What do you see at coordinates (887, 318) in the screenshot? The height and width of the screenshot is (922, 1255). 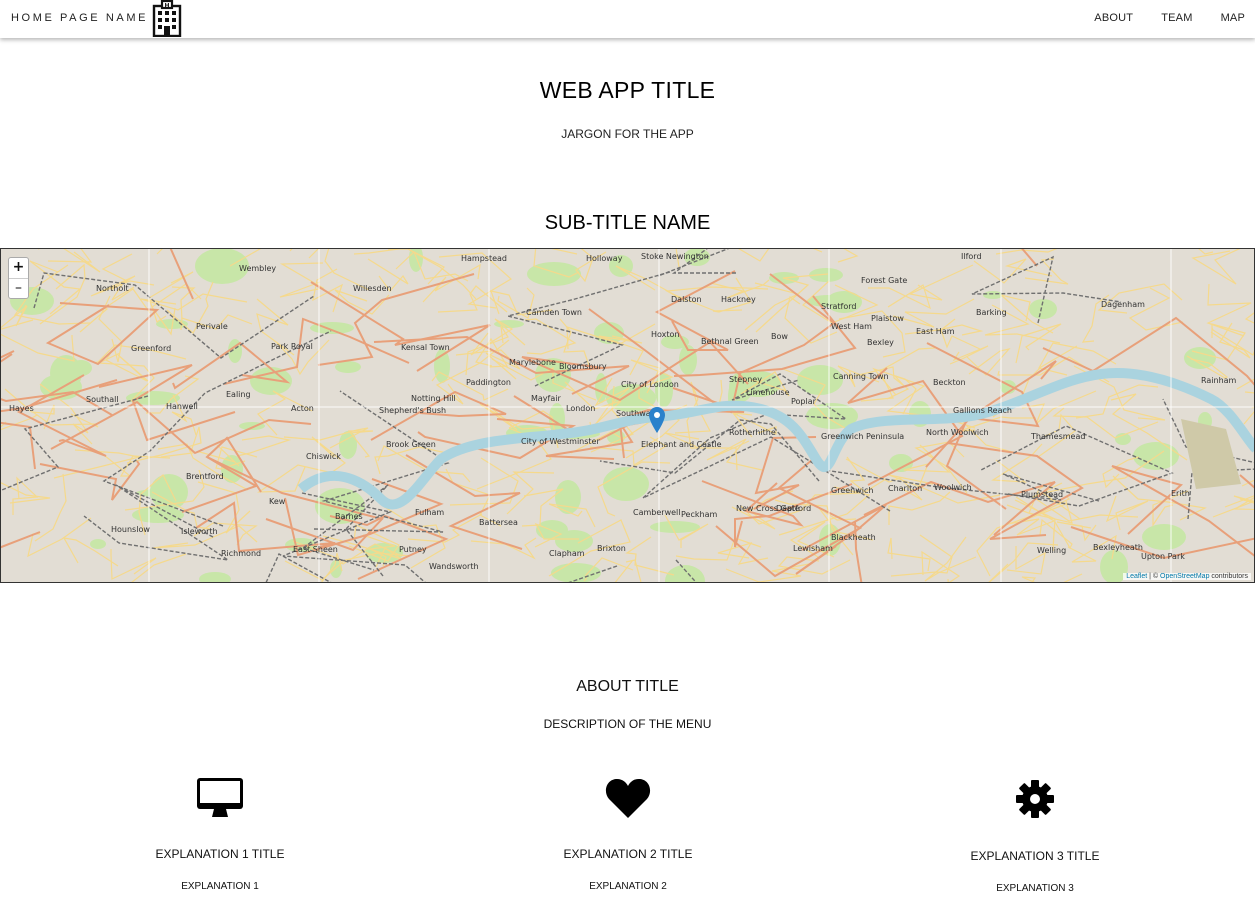 I see `map-place-label: Plaistow` at bounding box center [887, 318].